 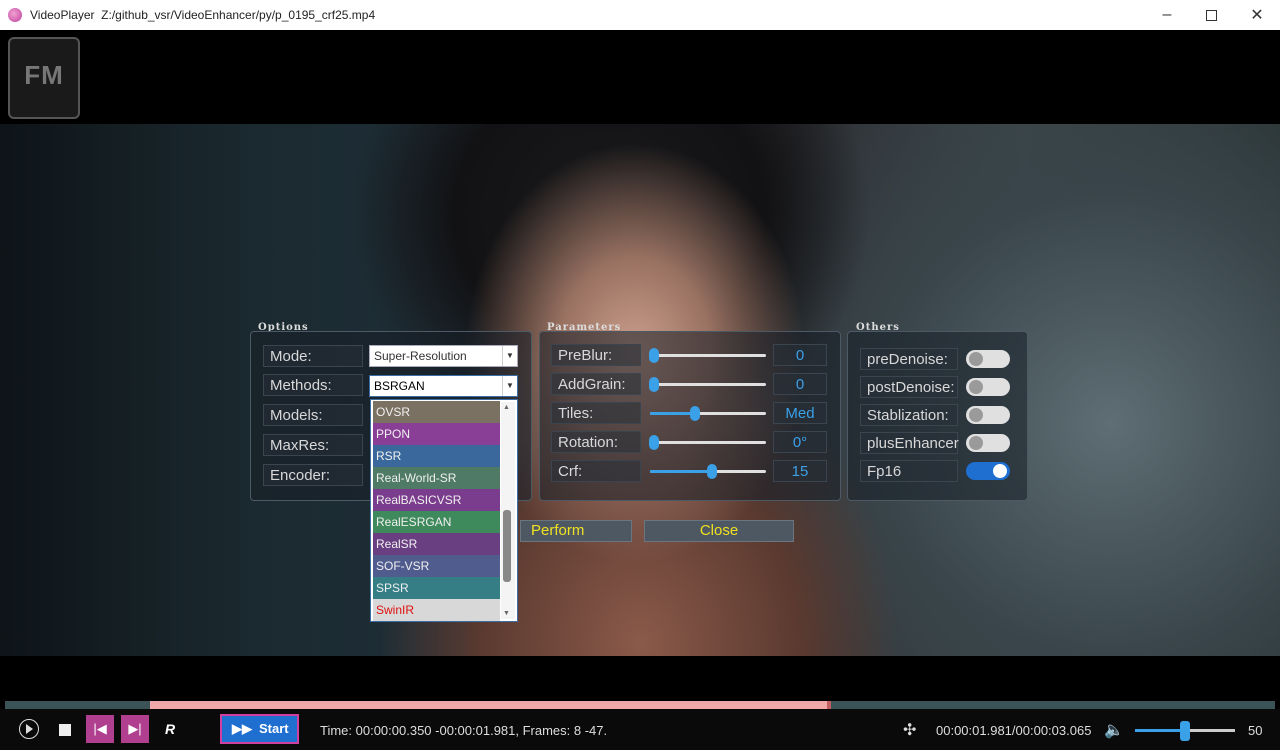 I want to click on app-icon, so click(x=15, y=15).